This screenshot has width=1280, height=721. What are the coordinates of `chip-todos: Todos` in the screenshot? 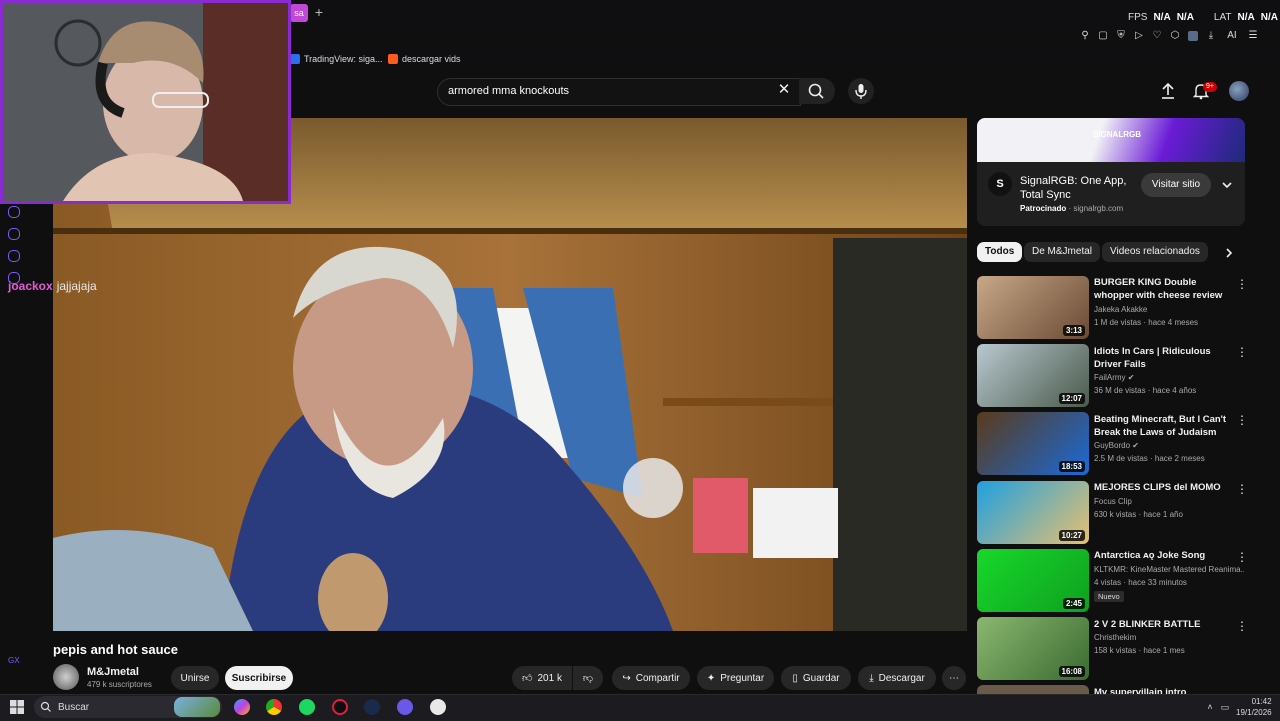 It's located at (1000, 252).